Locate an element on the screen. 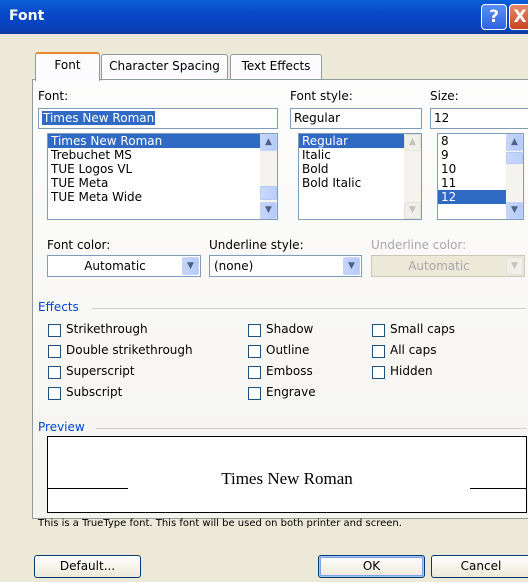 The width and height of the screenshot is (528, 582). preview-divider is located at coordinates (311, 428).